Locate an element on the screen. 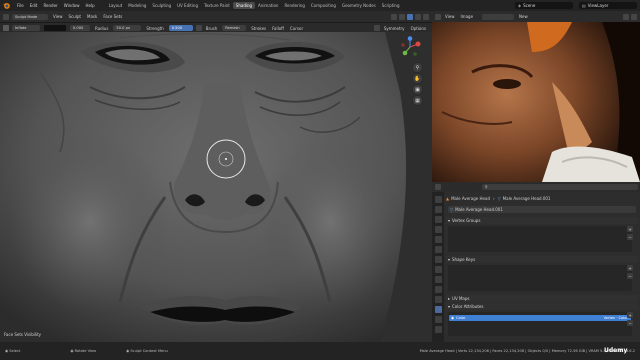  falloff-label: Falloff is located at coordinates (278, 28).